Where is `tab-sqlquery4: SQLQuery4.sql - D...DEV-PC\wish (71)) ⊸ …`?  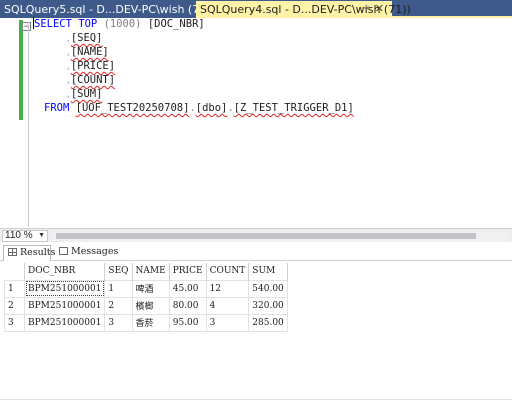 tab-sqlquery4: SQLQuery4.sql - D...DEV-PC\wish (71)) ⊸ … is located at coordinates (303, 9).